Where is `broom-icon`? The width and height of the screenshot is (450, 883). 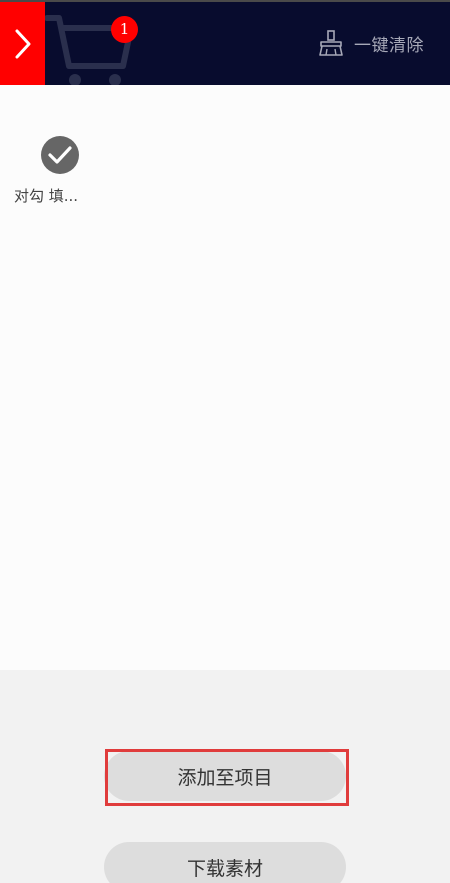 broom-icon is located at coordinates (331, 43).